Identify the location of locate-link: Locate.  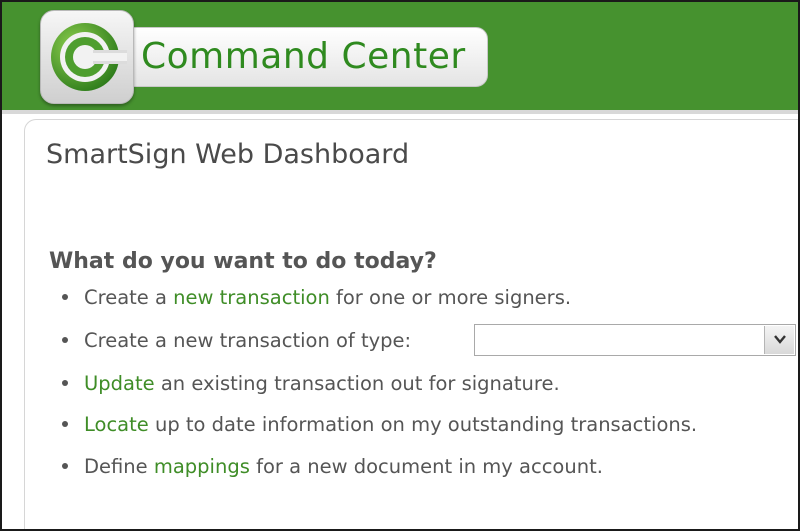
(116, 424).